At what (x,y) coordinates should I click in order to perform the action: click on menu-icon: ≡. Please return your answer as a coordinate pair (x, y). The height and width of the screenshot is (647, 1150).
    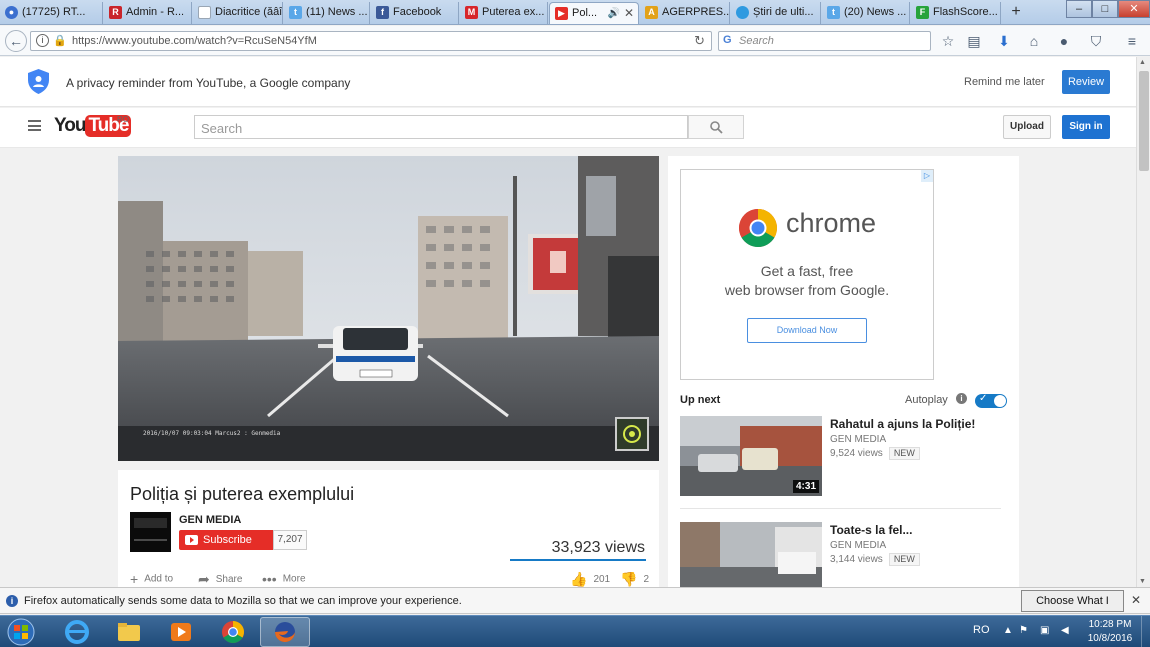
    Looking at the image, I should click on (1132, 41).